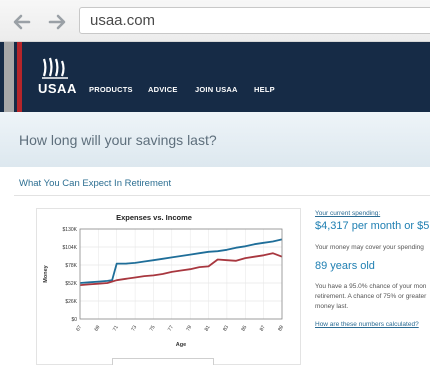  Describe the element at coordinates (70, 248) in the screenshot. I see `chart-y-tick-label: $104K` at that location.